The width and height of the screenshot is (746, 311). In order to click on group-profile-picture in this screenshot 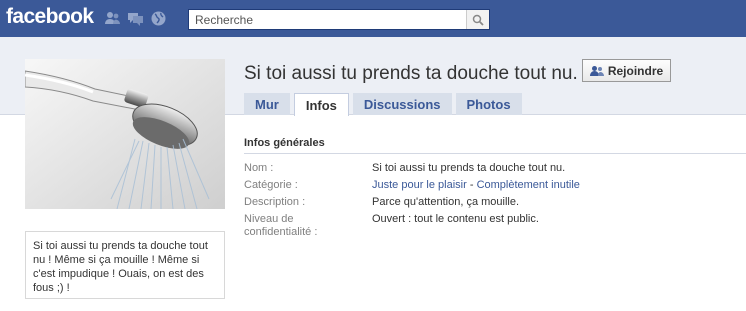, I will do `click(125, 134)`.